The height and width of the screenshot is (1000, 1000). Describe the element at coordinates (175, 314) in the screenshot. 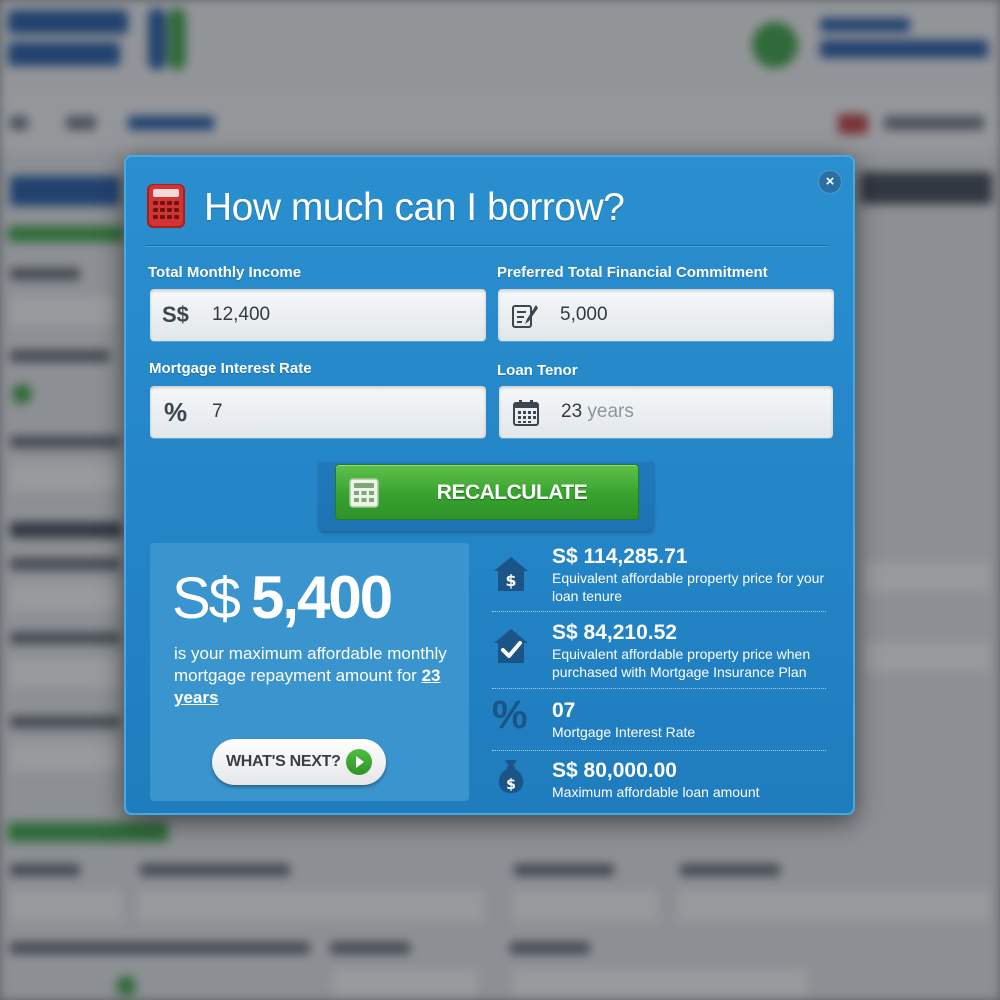

I see `currency-prefix: S$` at that location.